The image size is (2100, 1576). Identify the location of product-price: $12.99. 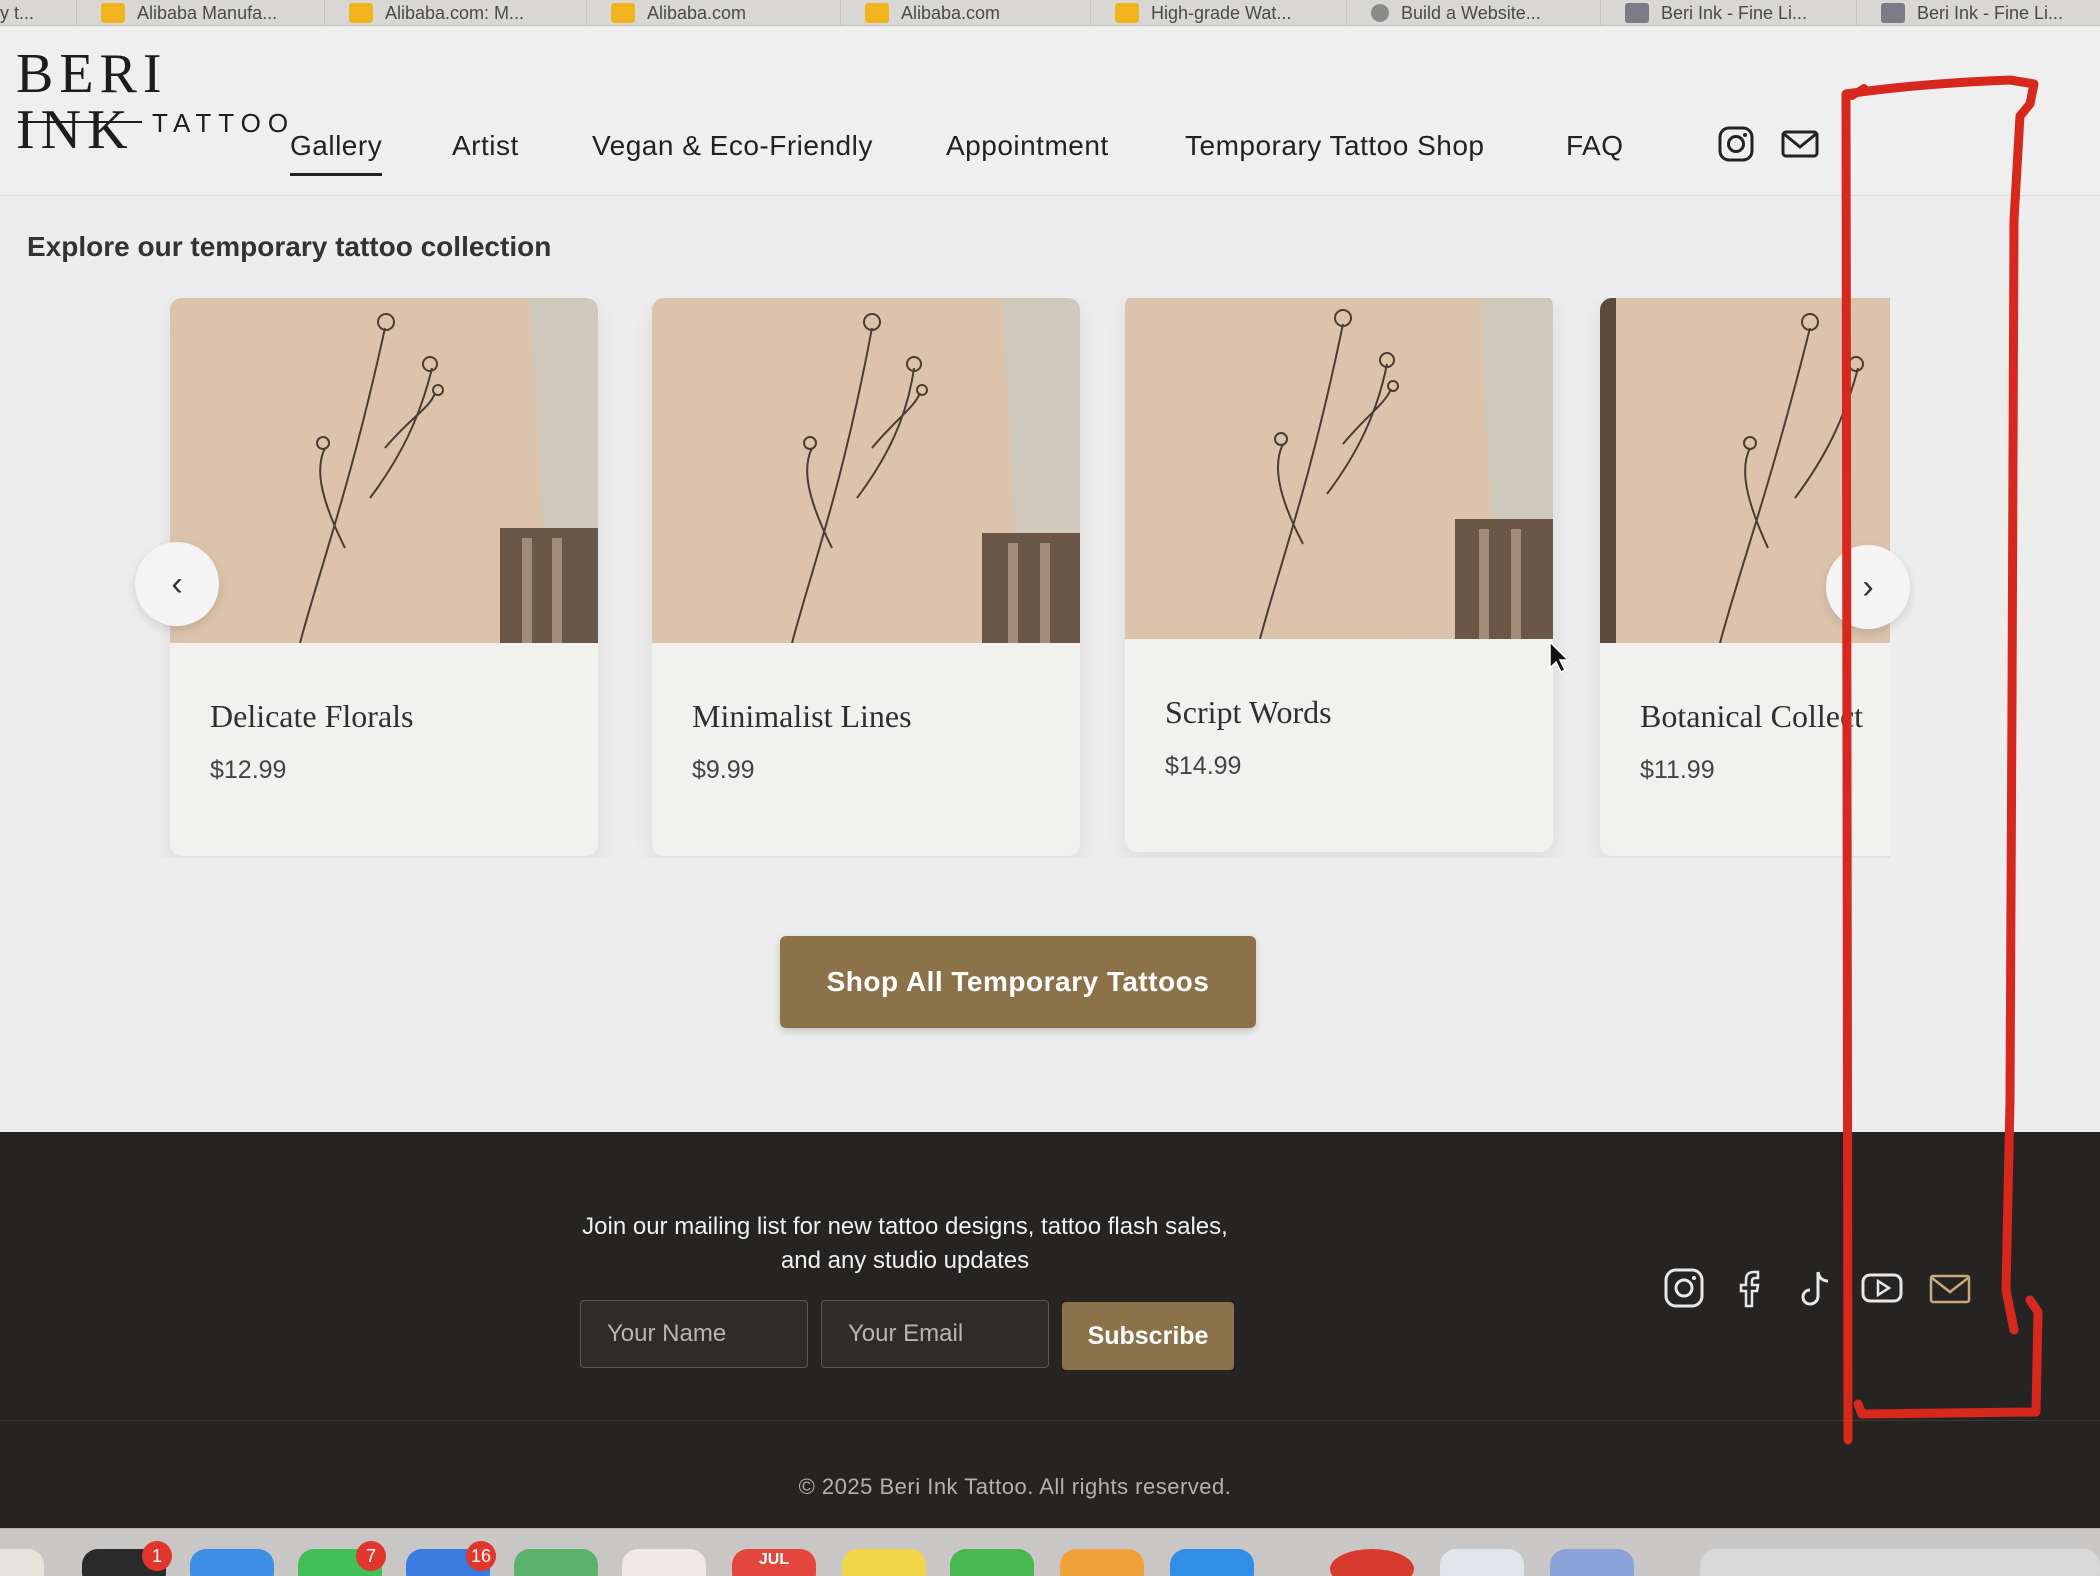
(248, 770).